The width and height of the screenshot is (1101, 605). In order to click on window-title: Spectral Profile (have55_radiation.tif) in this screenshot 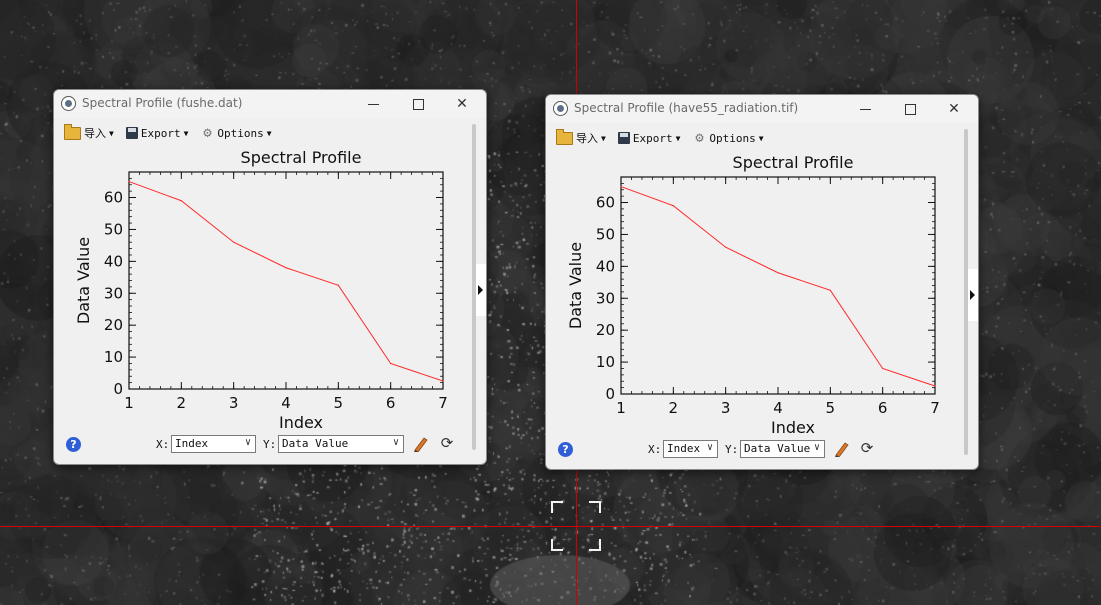, I will do `click(686, 108)`.